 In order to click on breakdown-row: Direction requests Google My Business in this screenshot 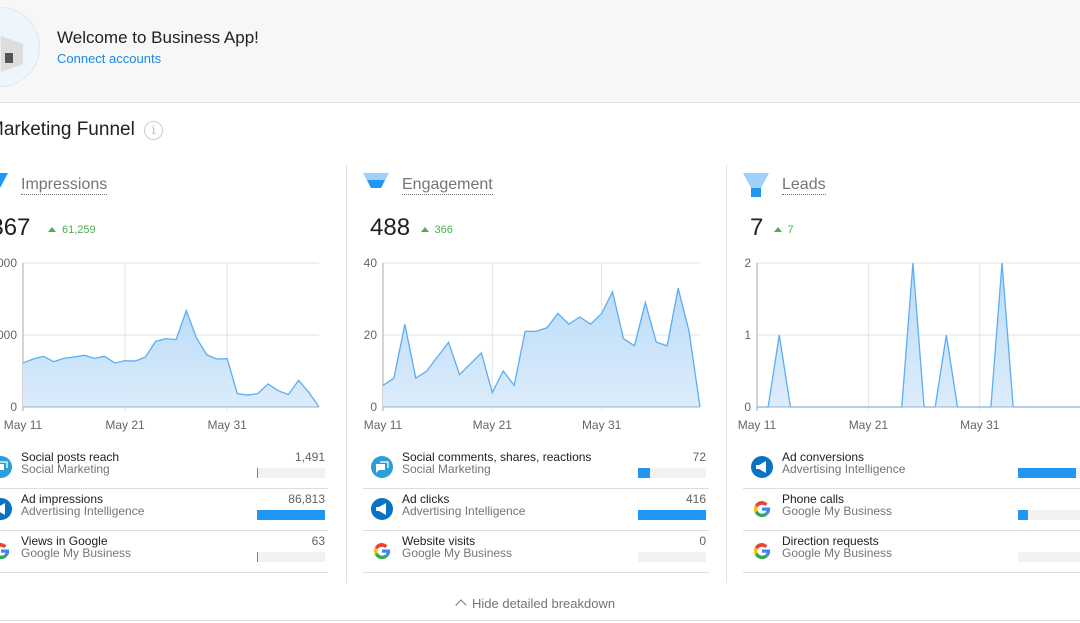, I will do `click(911, 552)`.